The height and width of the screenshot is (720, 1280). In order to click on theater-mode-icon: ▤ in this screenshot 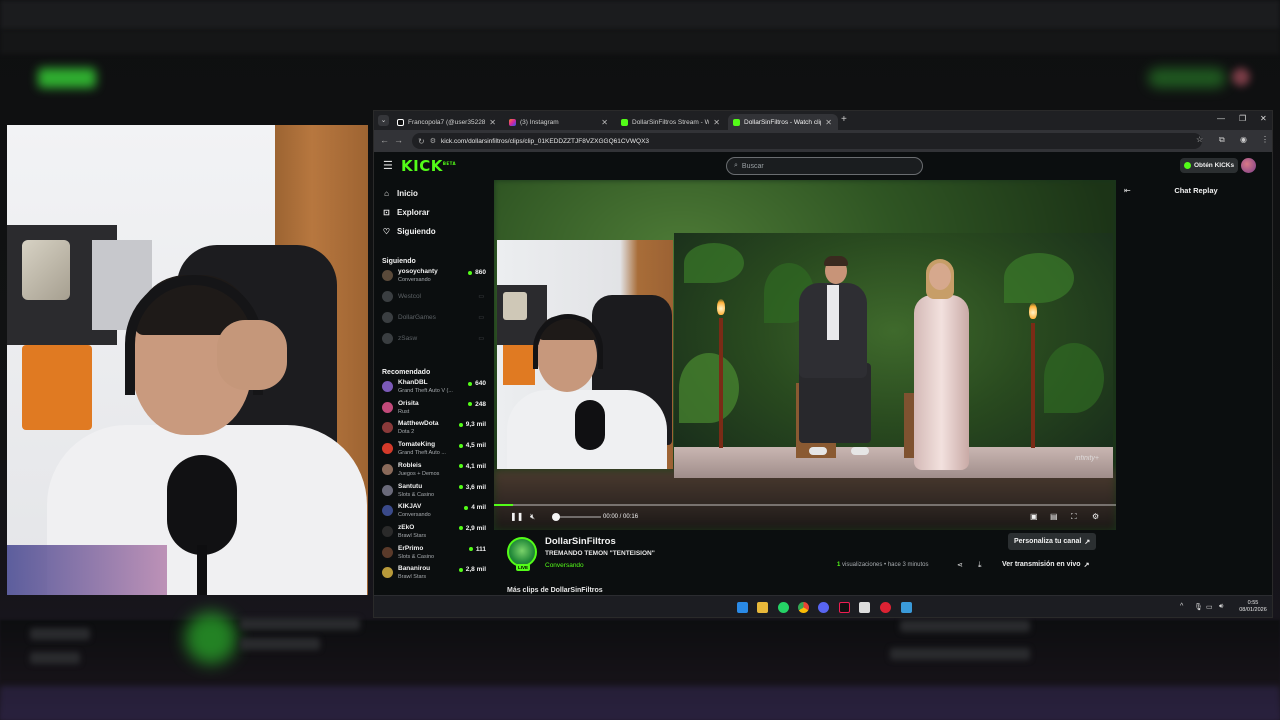, I will do `click(1054, 517)`.